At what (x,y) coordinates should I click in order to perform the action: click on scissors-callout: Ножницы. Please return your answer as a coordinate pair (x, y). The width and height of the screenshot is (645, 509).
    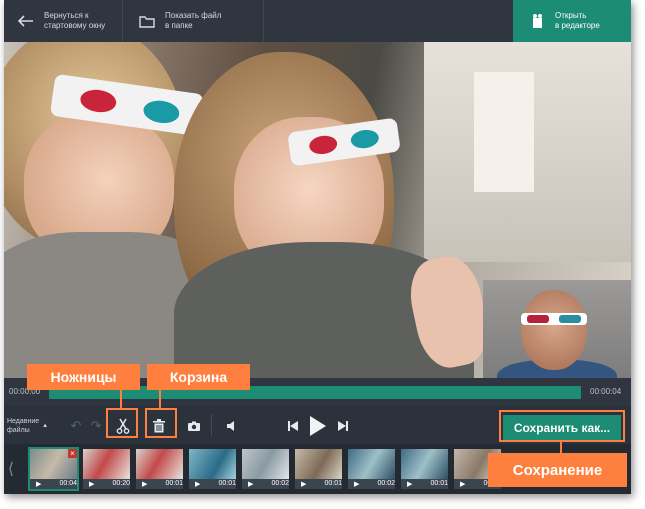
    Looking at the image, I should click on (83, 377).